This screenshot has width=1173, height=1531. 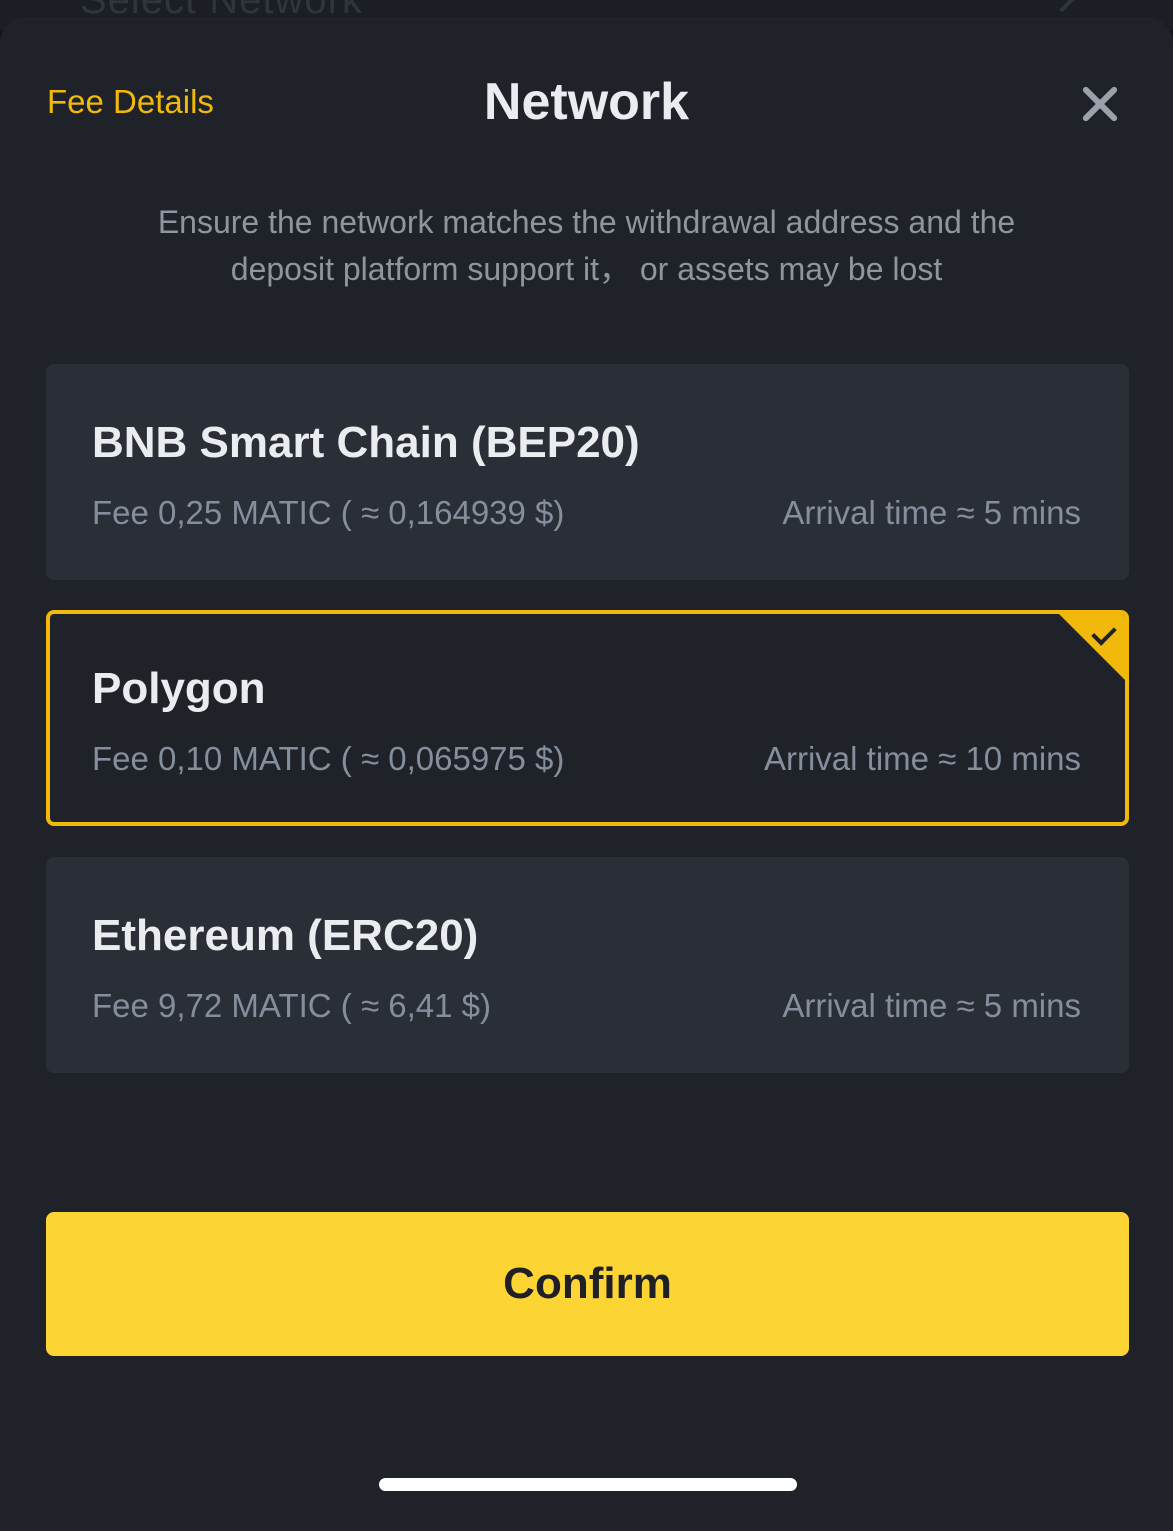 I want to click on home-indicator, so click(x=588, y=1484).